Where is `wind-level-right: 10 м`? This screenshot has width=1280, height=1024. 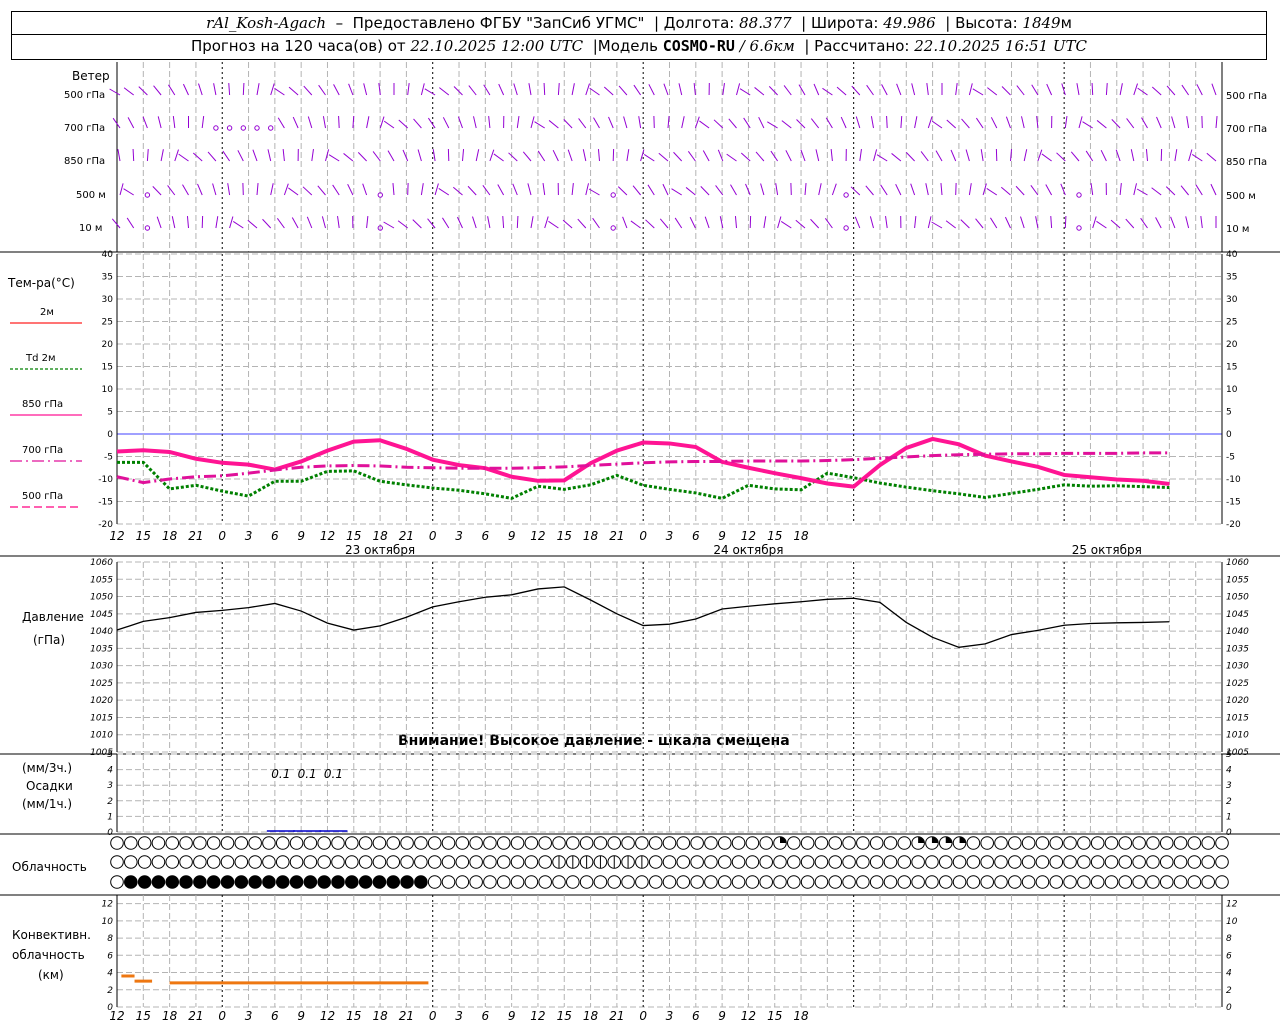 wind-level-right: 10 м is located at coordinates (1237, 229).